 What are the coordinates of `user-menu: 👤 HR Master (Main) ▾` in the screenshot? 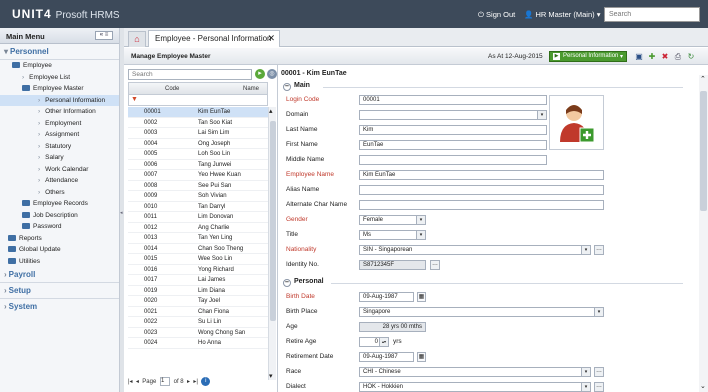 It's located at (562, 14).